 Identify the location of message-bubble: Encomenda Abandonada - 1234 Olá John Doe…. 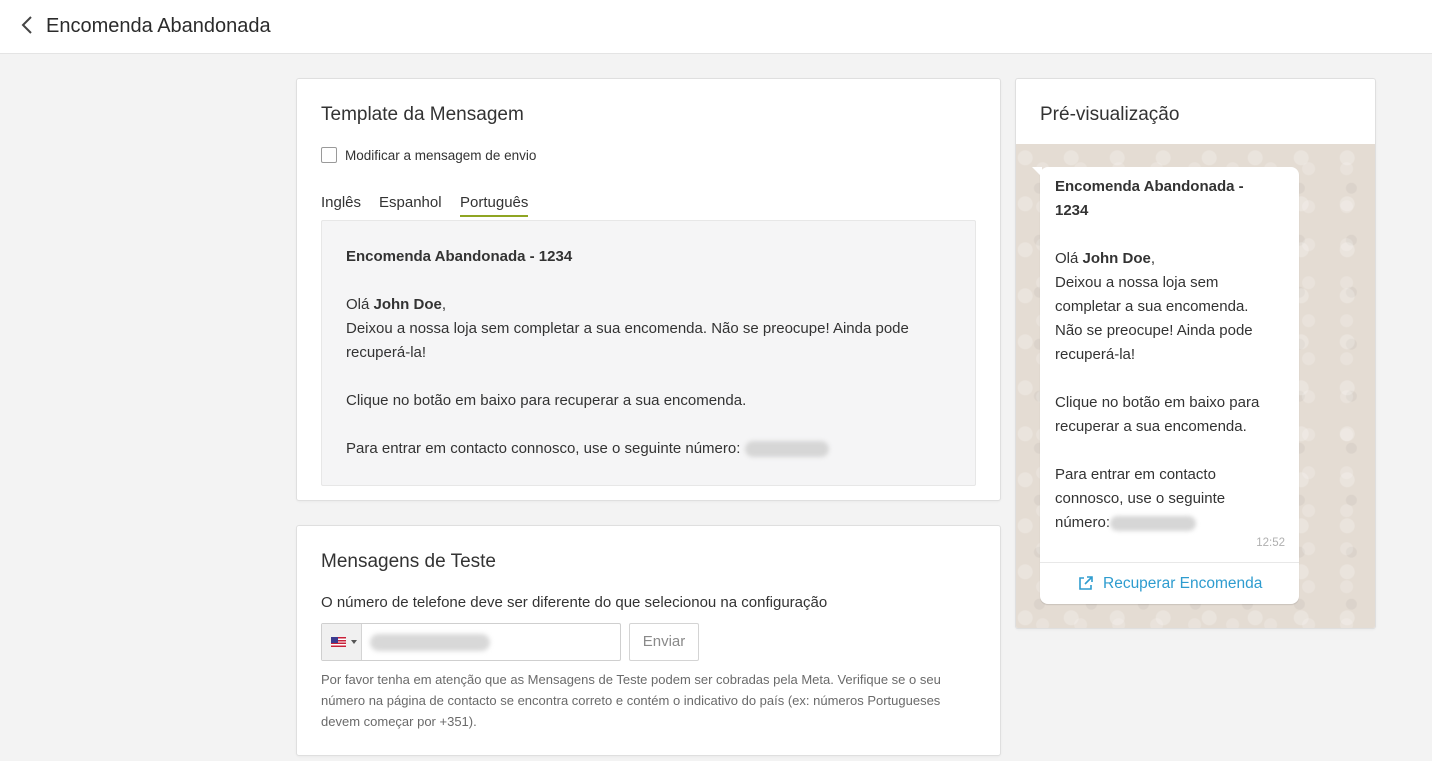
(1165, 385).